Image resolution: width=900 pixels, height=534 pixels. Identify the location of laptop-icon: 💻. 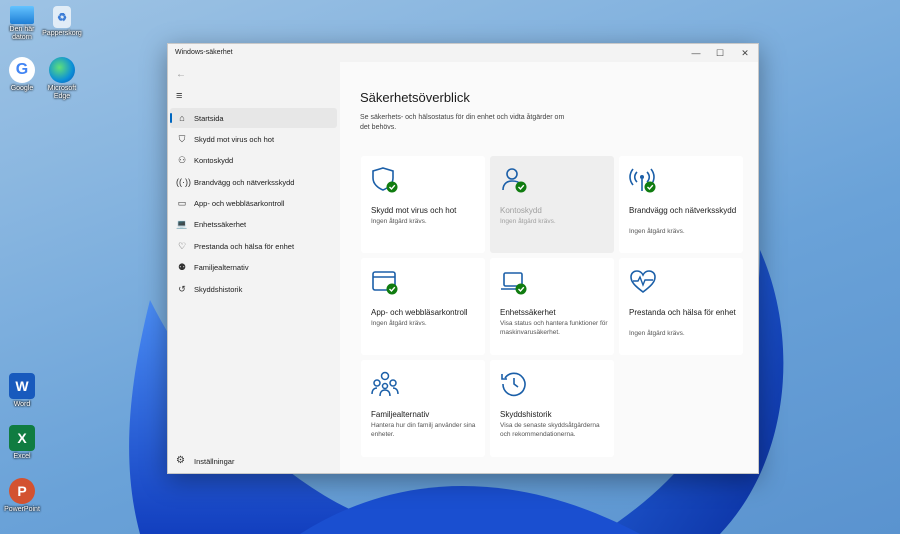
(182, 224).